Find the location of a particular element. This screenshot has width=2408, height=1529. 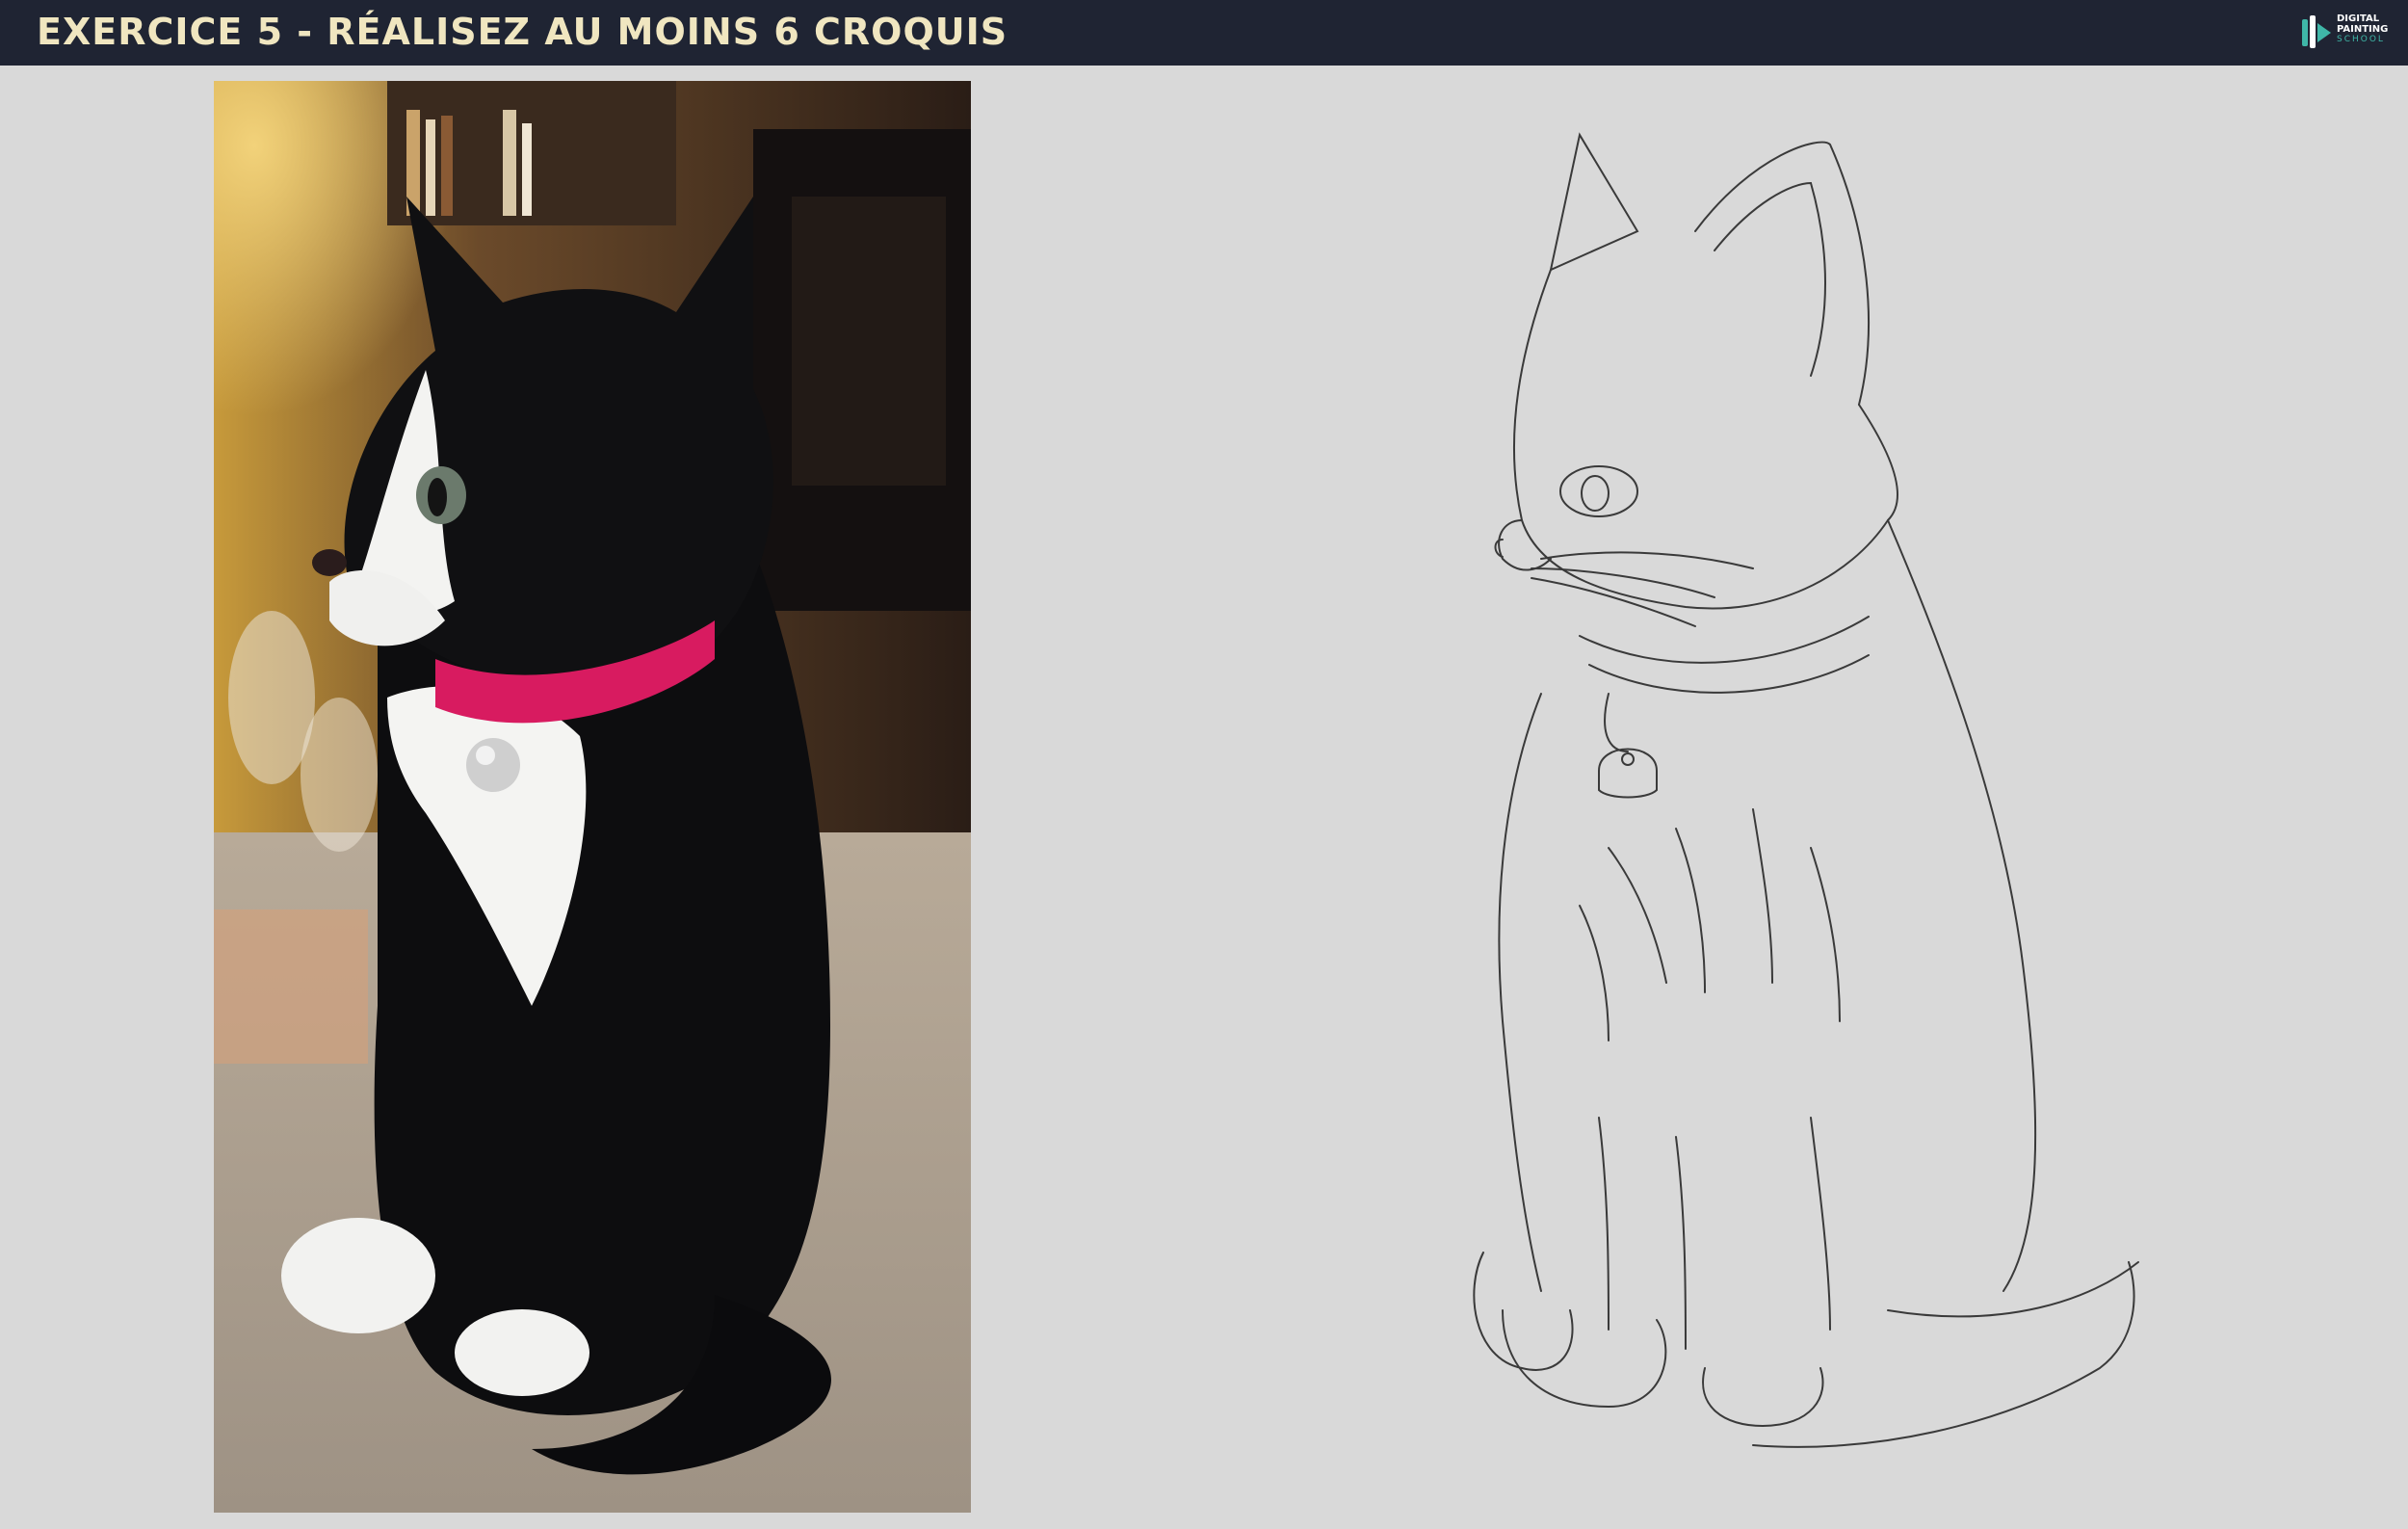

logo-word-school: SCHOOL is located at coordinates (2361, 39).